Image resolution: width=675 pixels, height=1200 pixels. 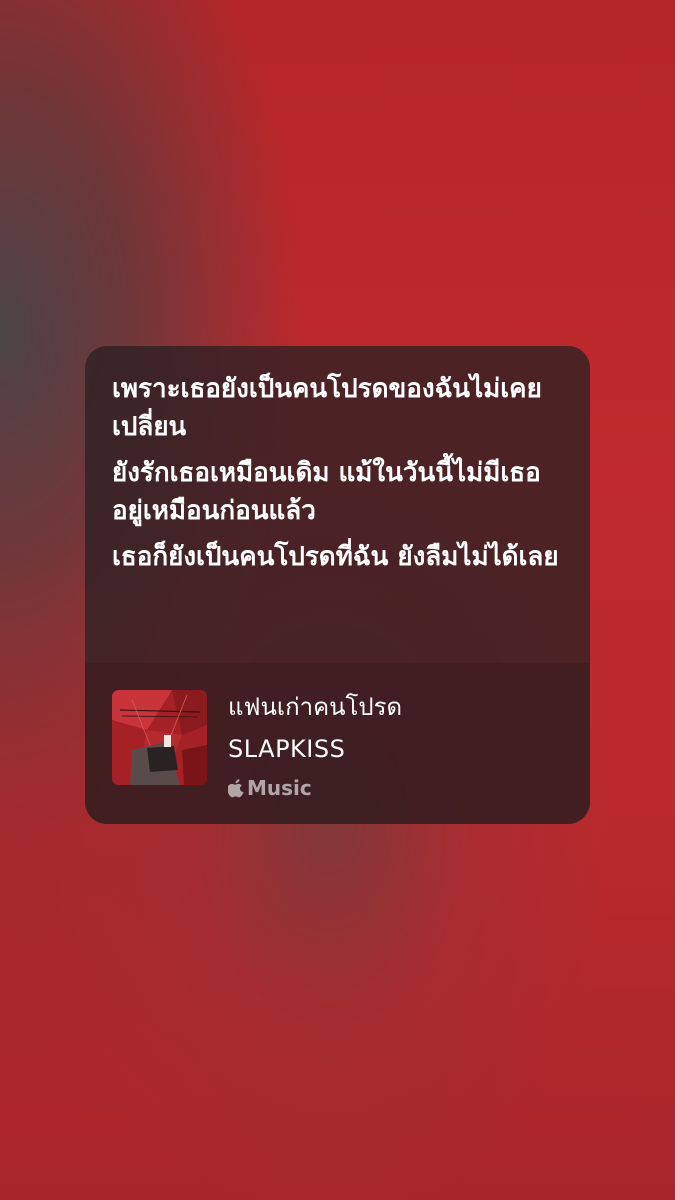 I want to click on track-artist: SLAPKISS, so click(x=287, y=749).